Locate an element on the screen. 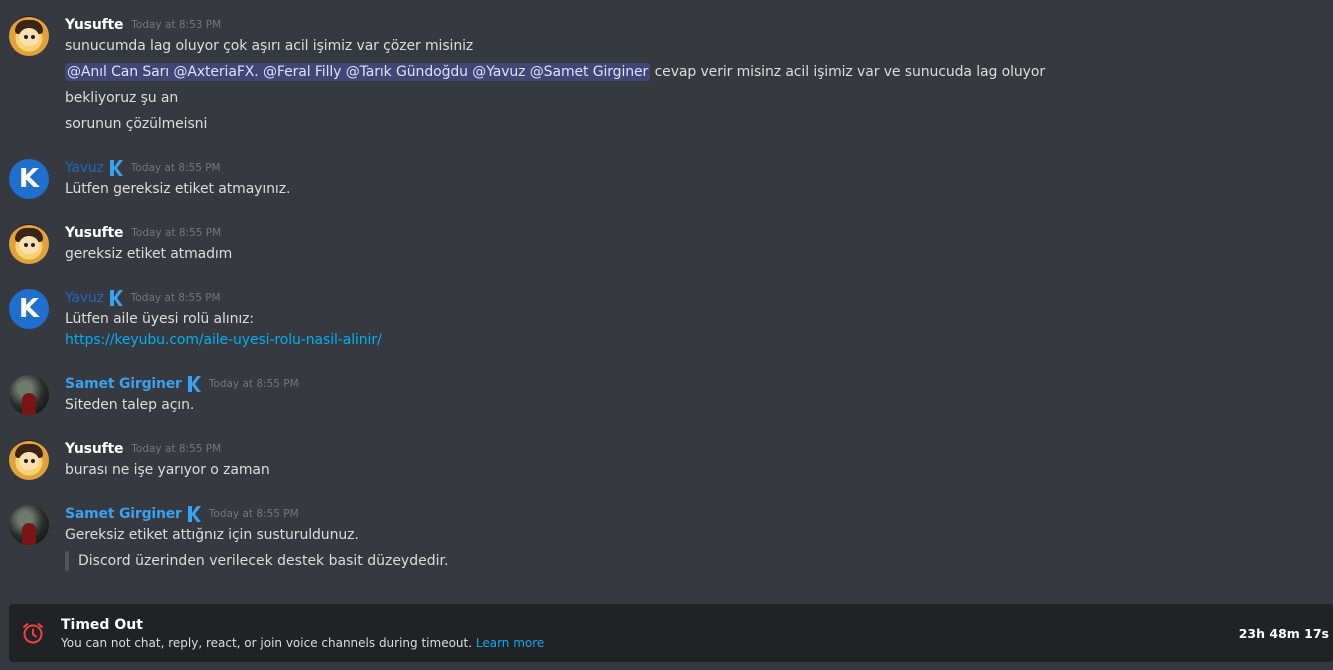 This screenshot has height=670, width=1333. learn-more-link: Learn more is located at coordinates (510, 643).